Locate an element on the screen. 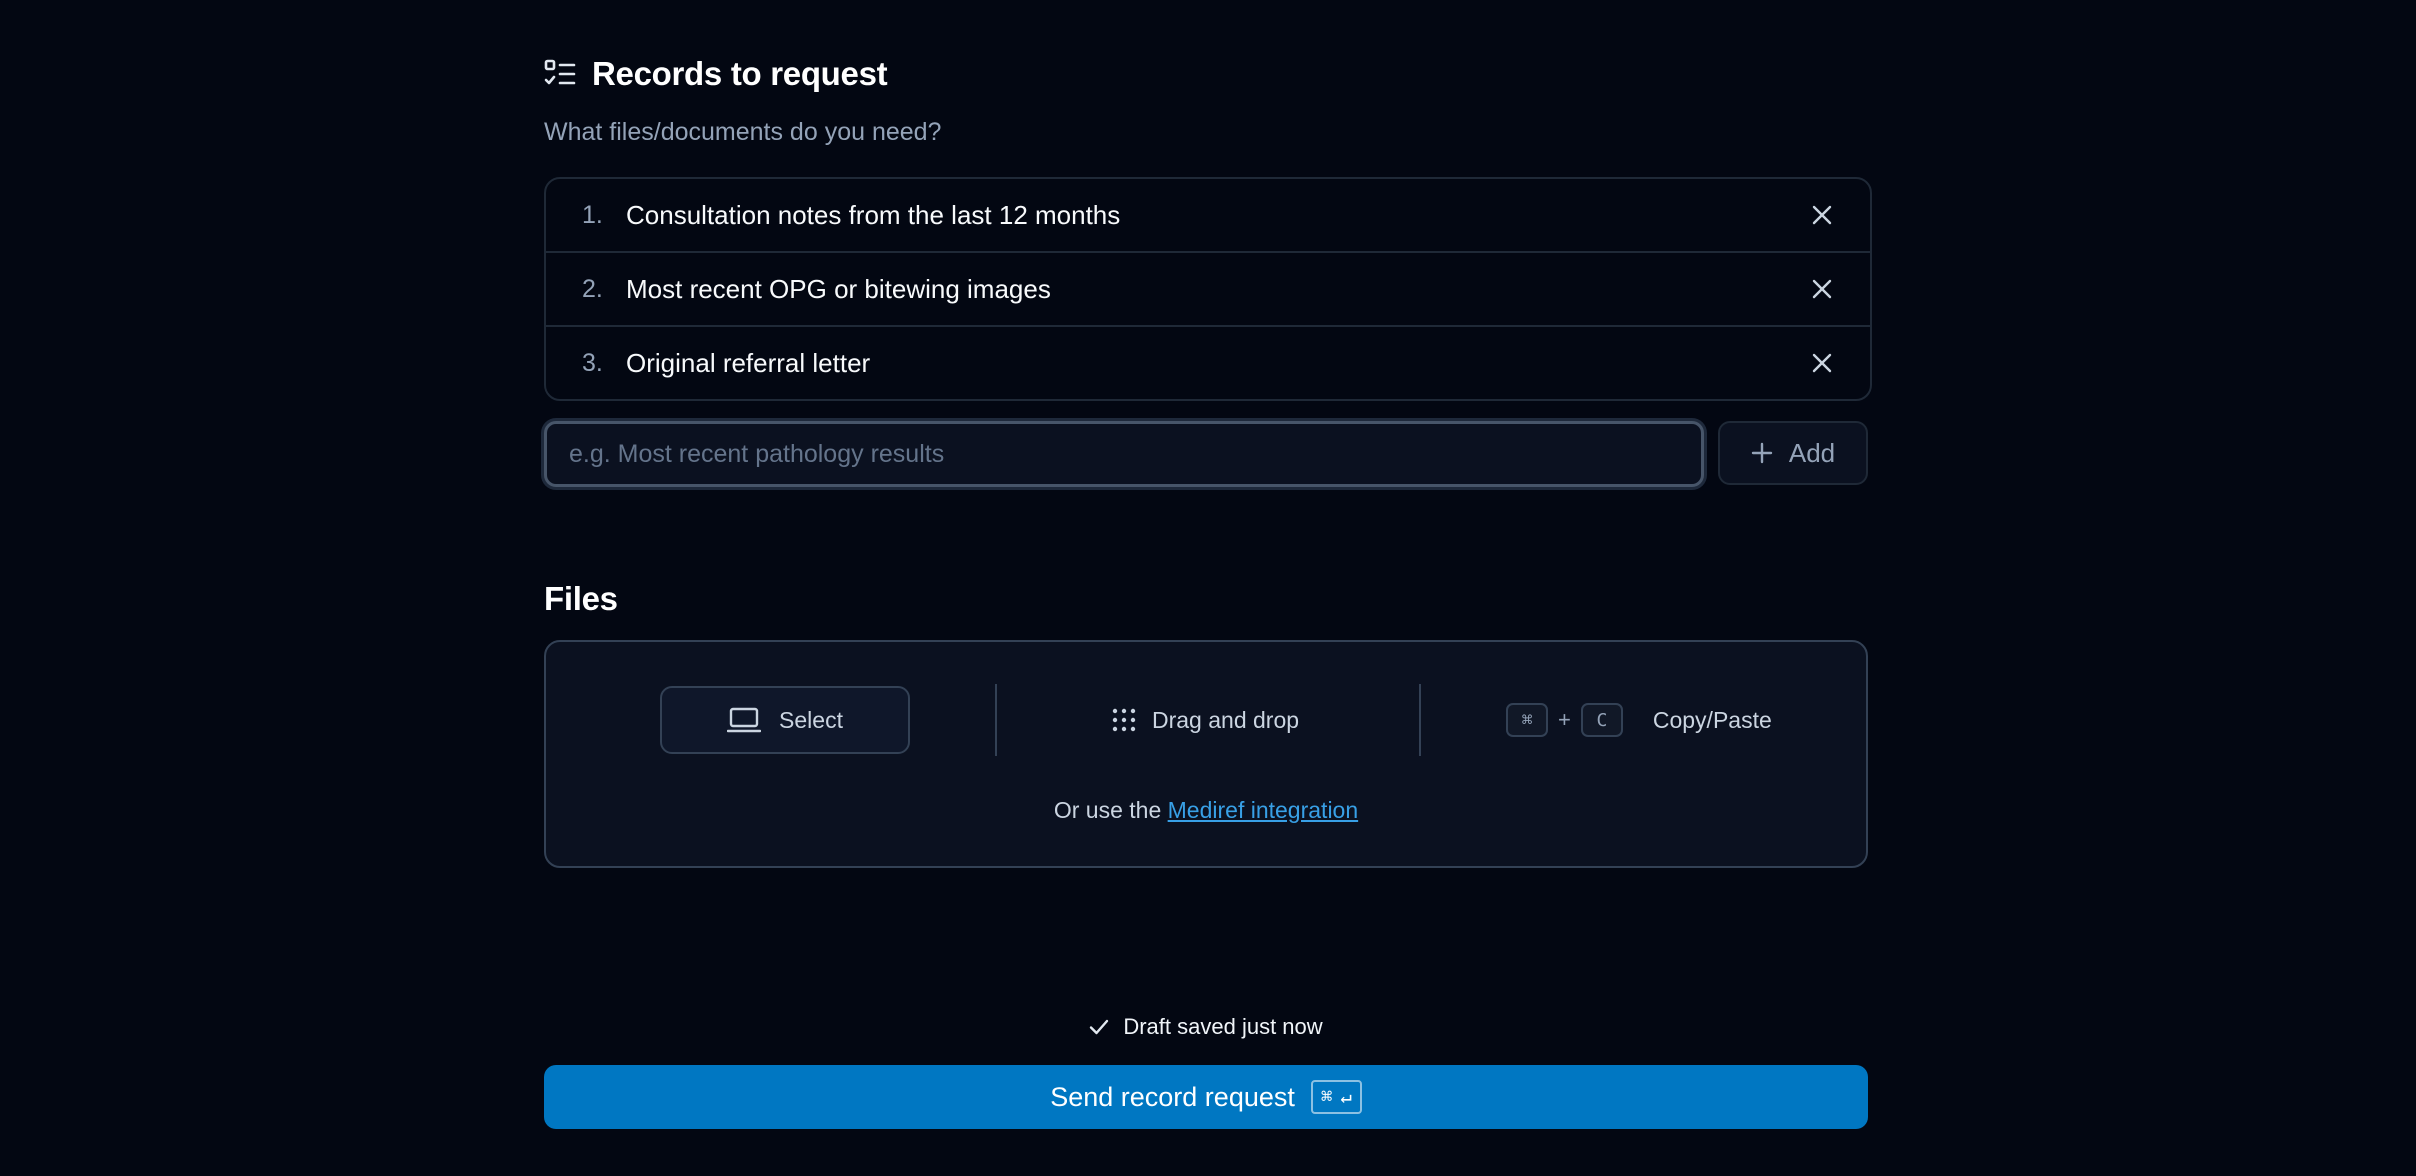 The image size is (2416, 1176). checklist-icon is located at coordinates (560, 74).